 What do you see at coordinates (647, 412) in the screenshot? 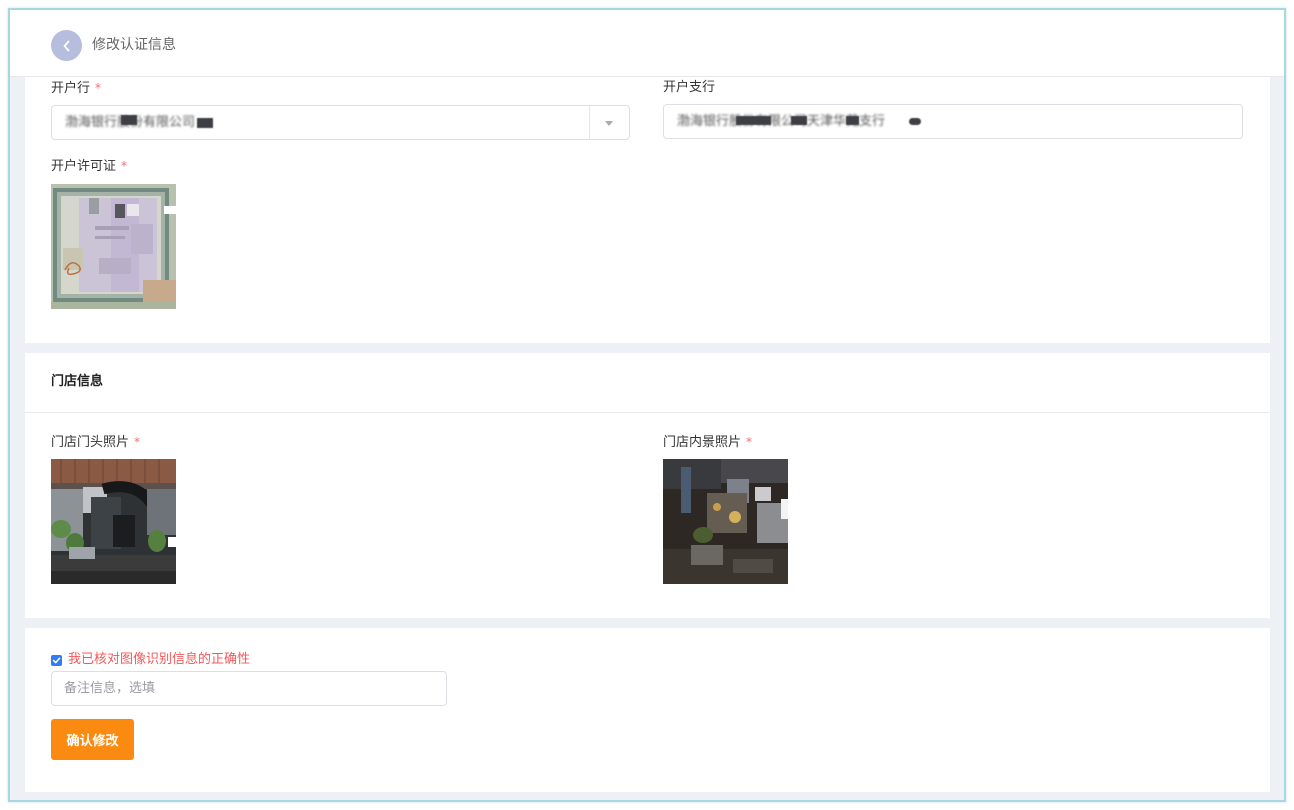
I see `section-divider` at bounding box center [647, 412].